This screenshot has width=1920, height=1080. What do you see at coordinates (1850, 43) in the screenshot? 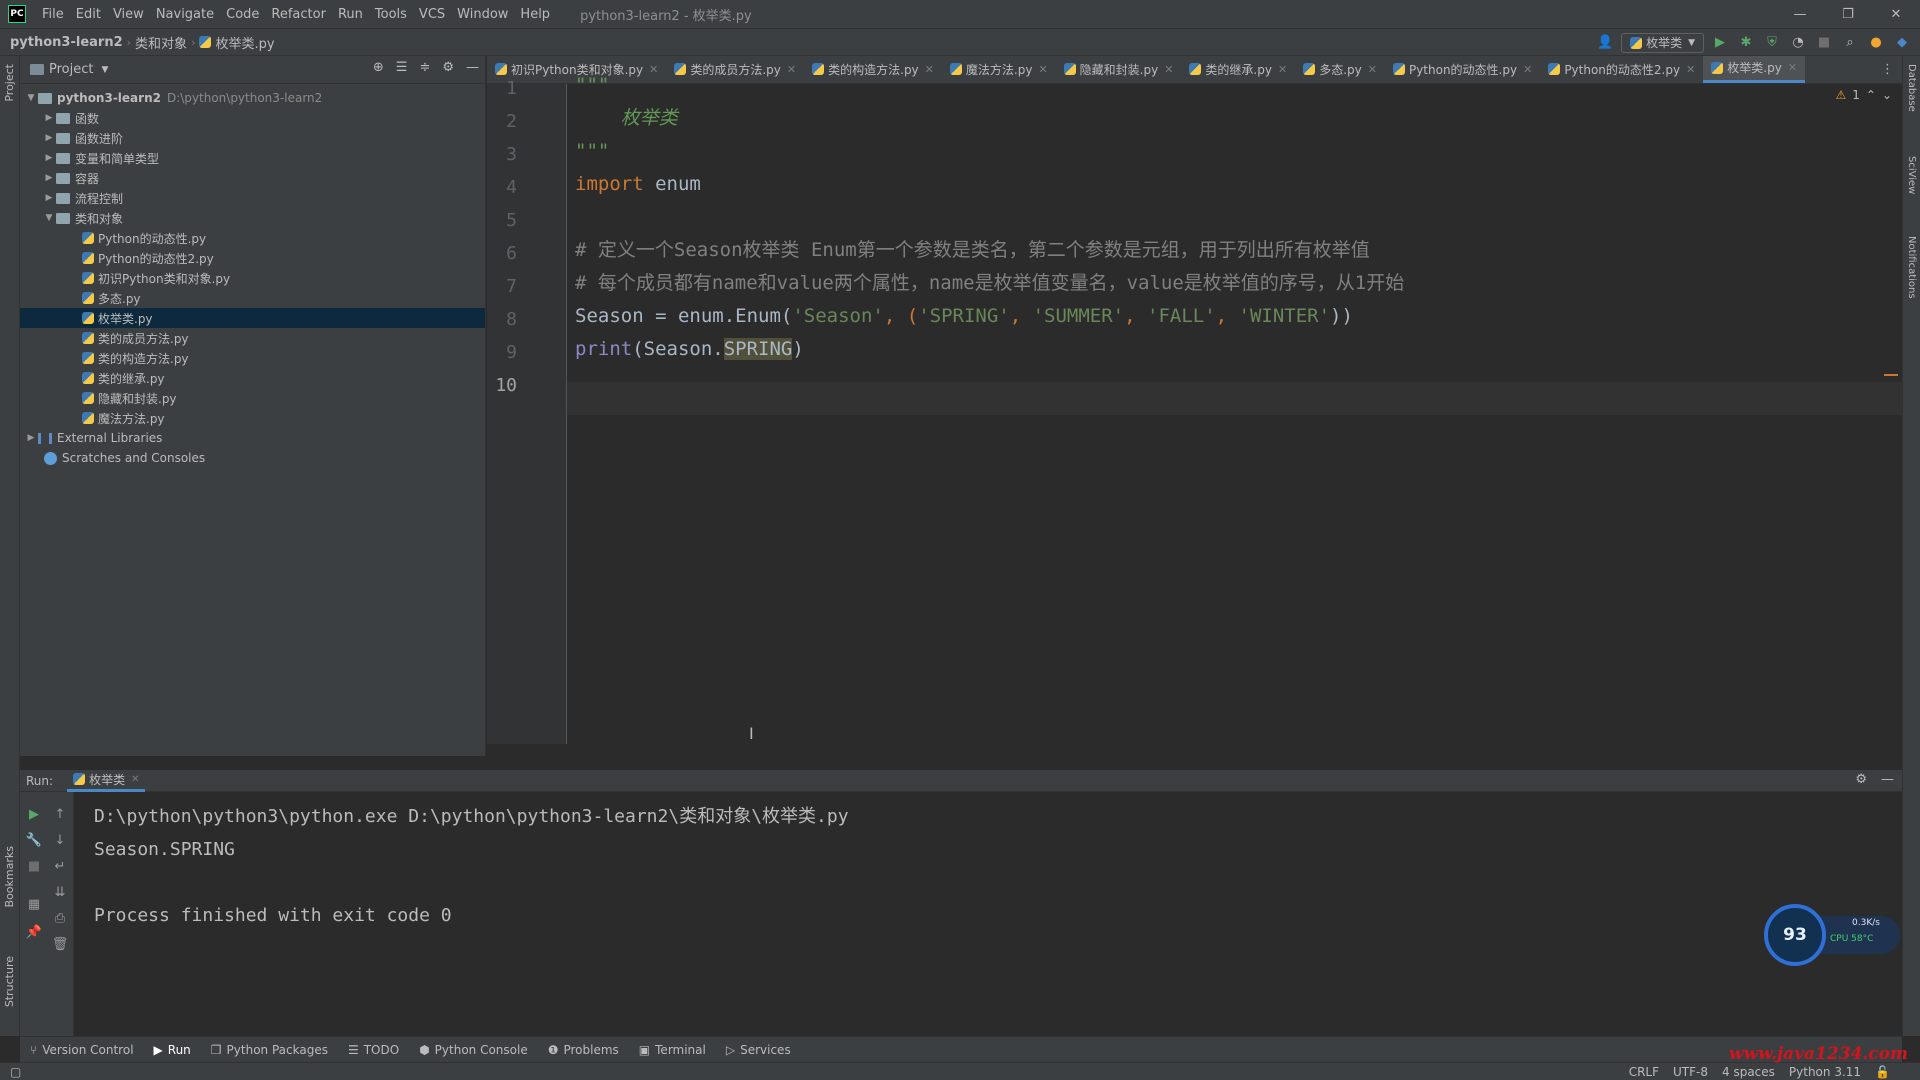
I see `search-icon: ⌕` at bounding box center [1850, 43].